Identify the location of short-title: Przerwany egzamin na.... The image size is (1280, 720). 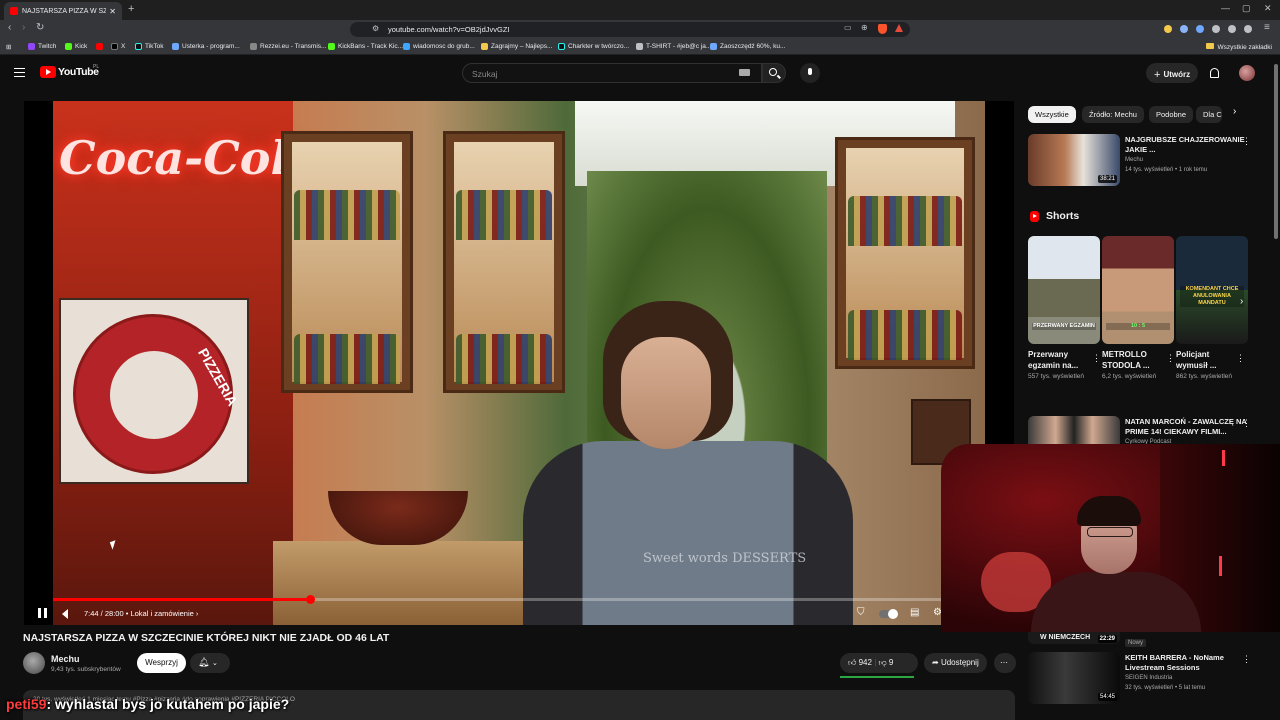
(1058, 360).